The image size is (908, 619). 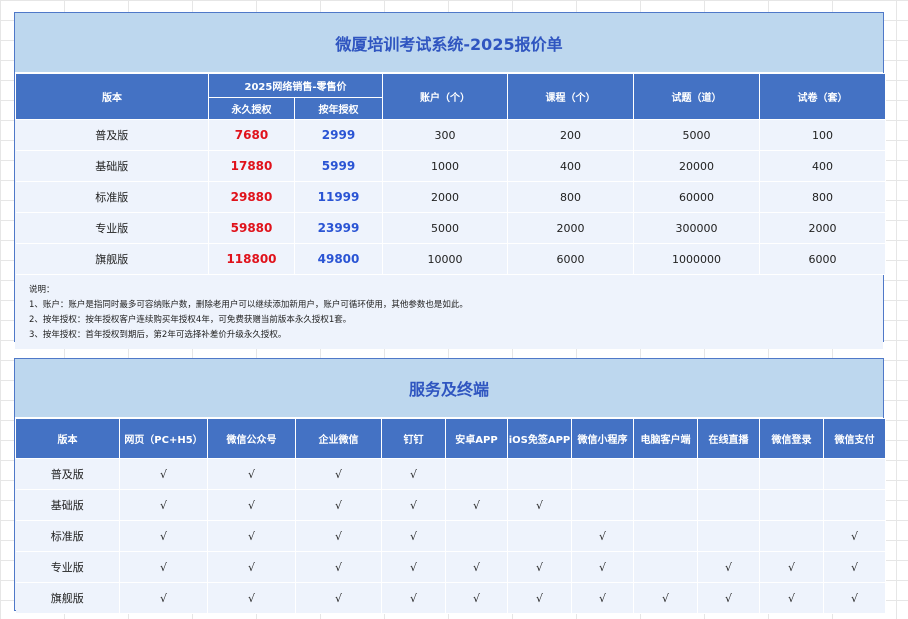 What do you see at coordinates (42, 290) in the screenshot?
I see `note-line: 说明：` at bounding box center [42, 290].